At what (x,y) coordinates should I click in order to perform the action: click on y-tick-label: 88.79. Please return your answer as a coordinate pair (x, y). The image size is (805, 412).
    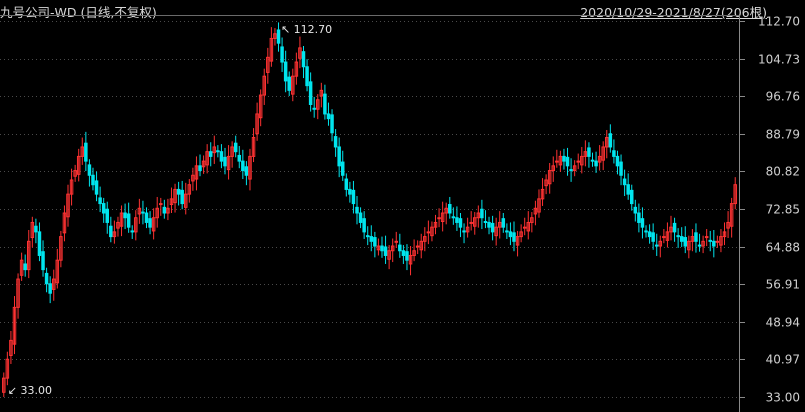
    Looking at the image, I should click on (783, 135).